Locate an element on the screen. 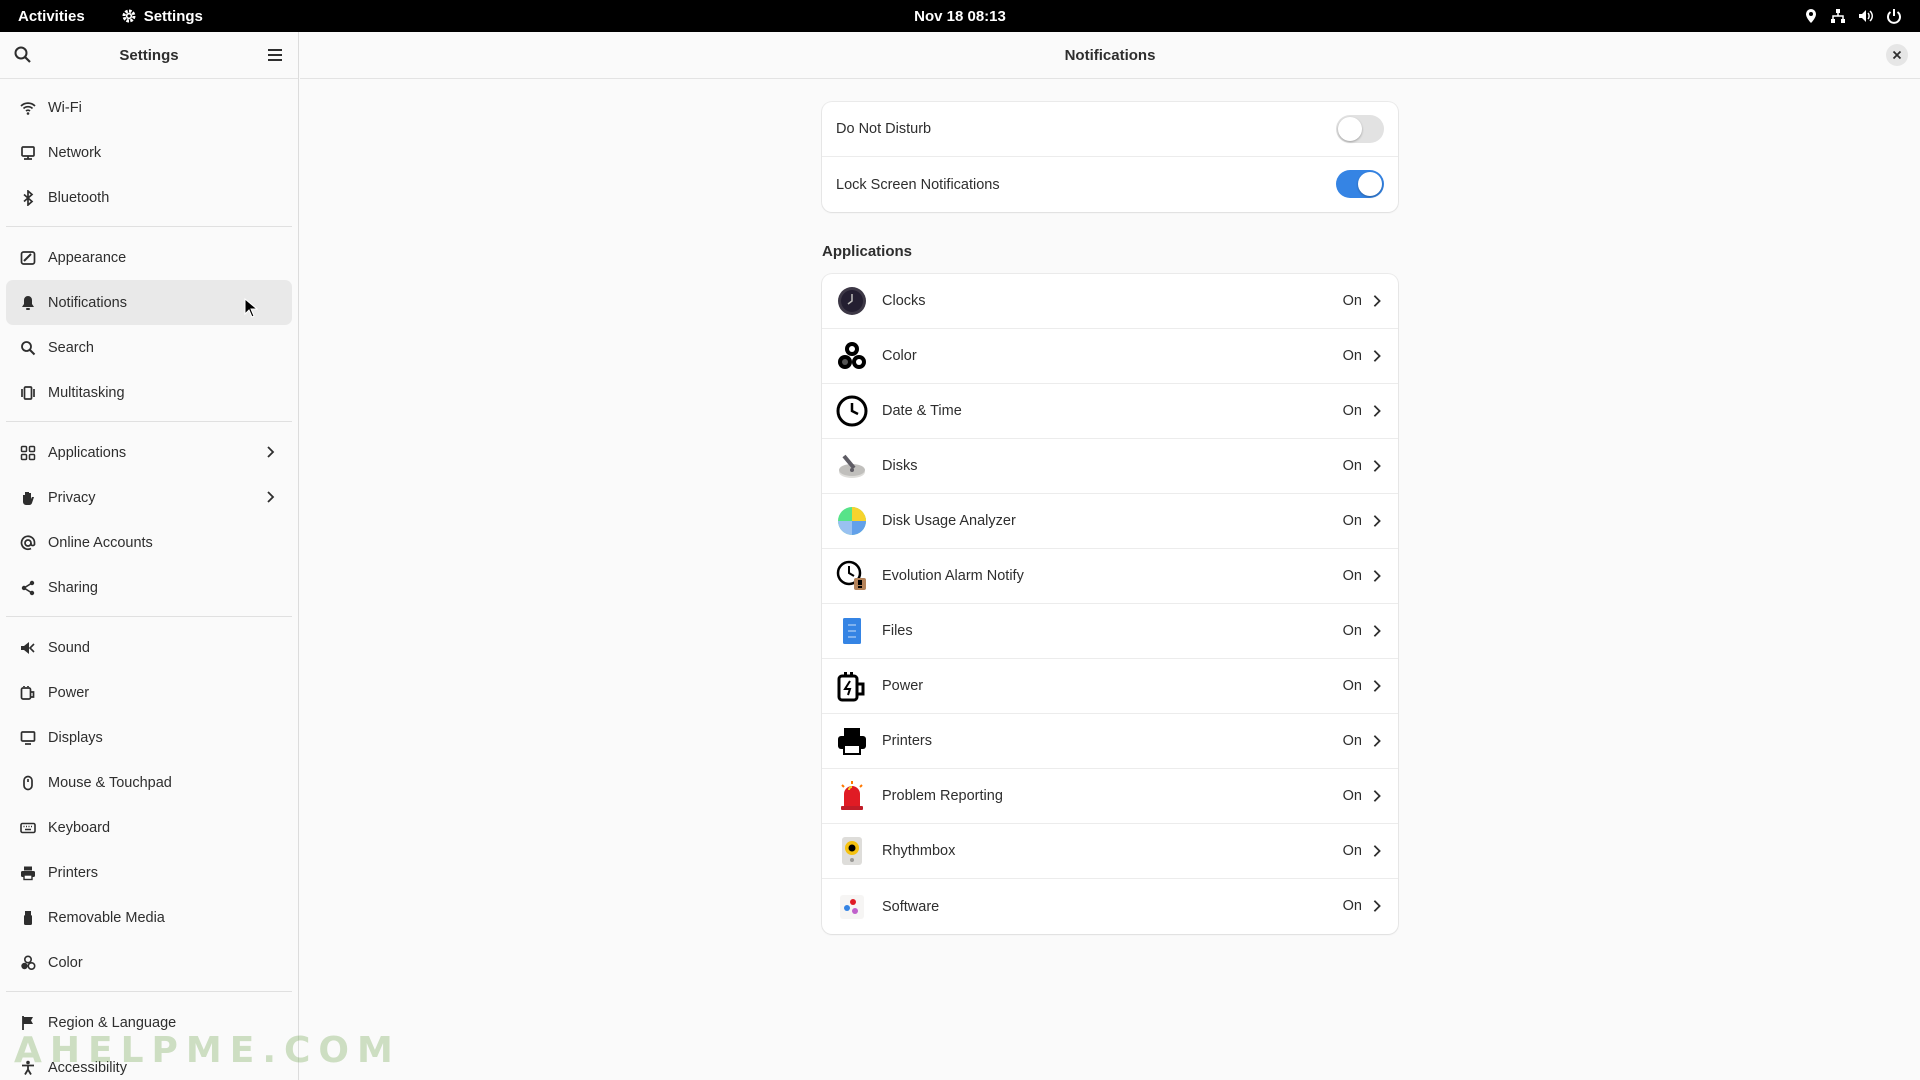  activities-button: Activities is located at coordinates (51, 16).